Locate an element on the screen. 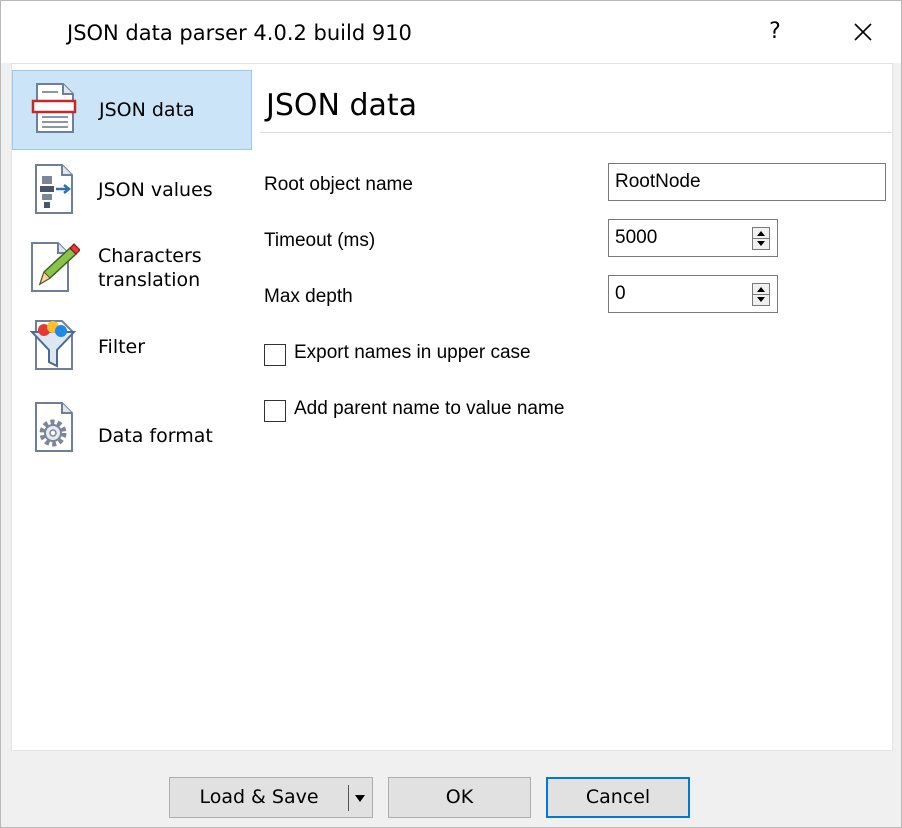 The width and height of the screenshot is (902, 828). sidebar-item-json-values: JSON values is located at coordinates (131, 192).